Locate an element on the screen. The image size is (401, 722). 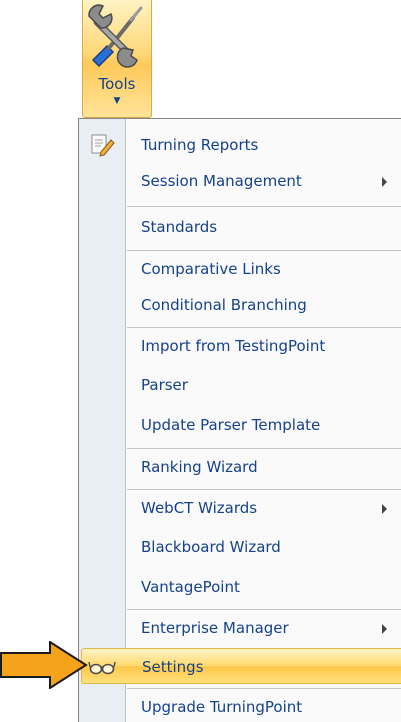
menu-item-turning-reports: Turning Reports is located at coordinates (240, 145).